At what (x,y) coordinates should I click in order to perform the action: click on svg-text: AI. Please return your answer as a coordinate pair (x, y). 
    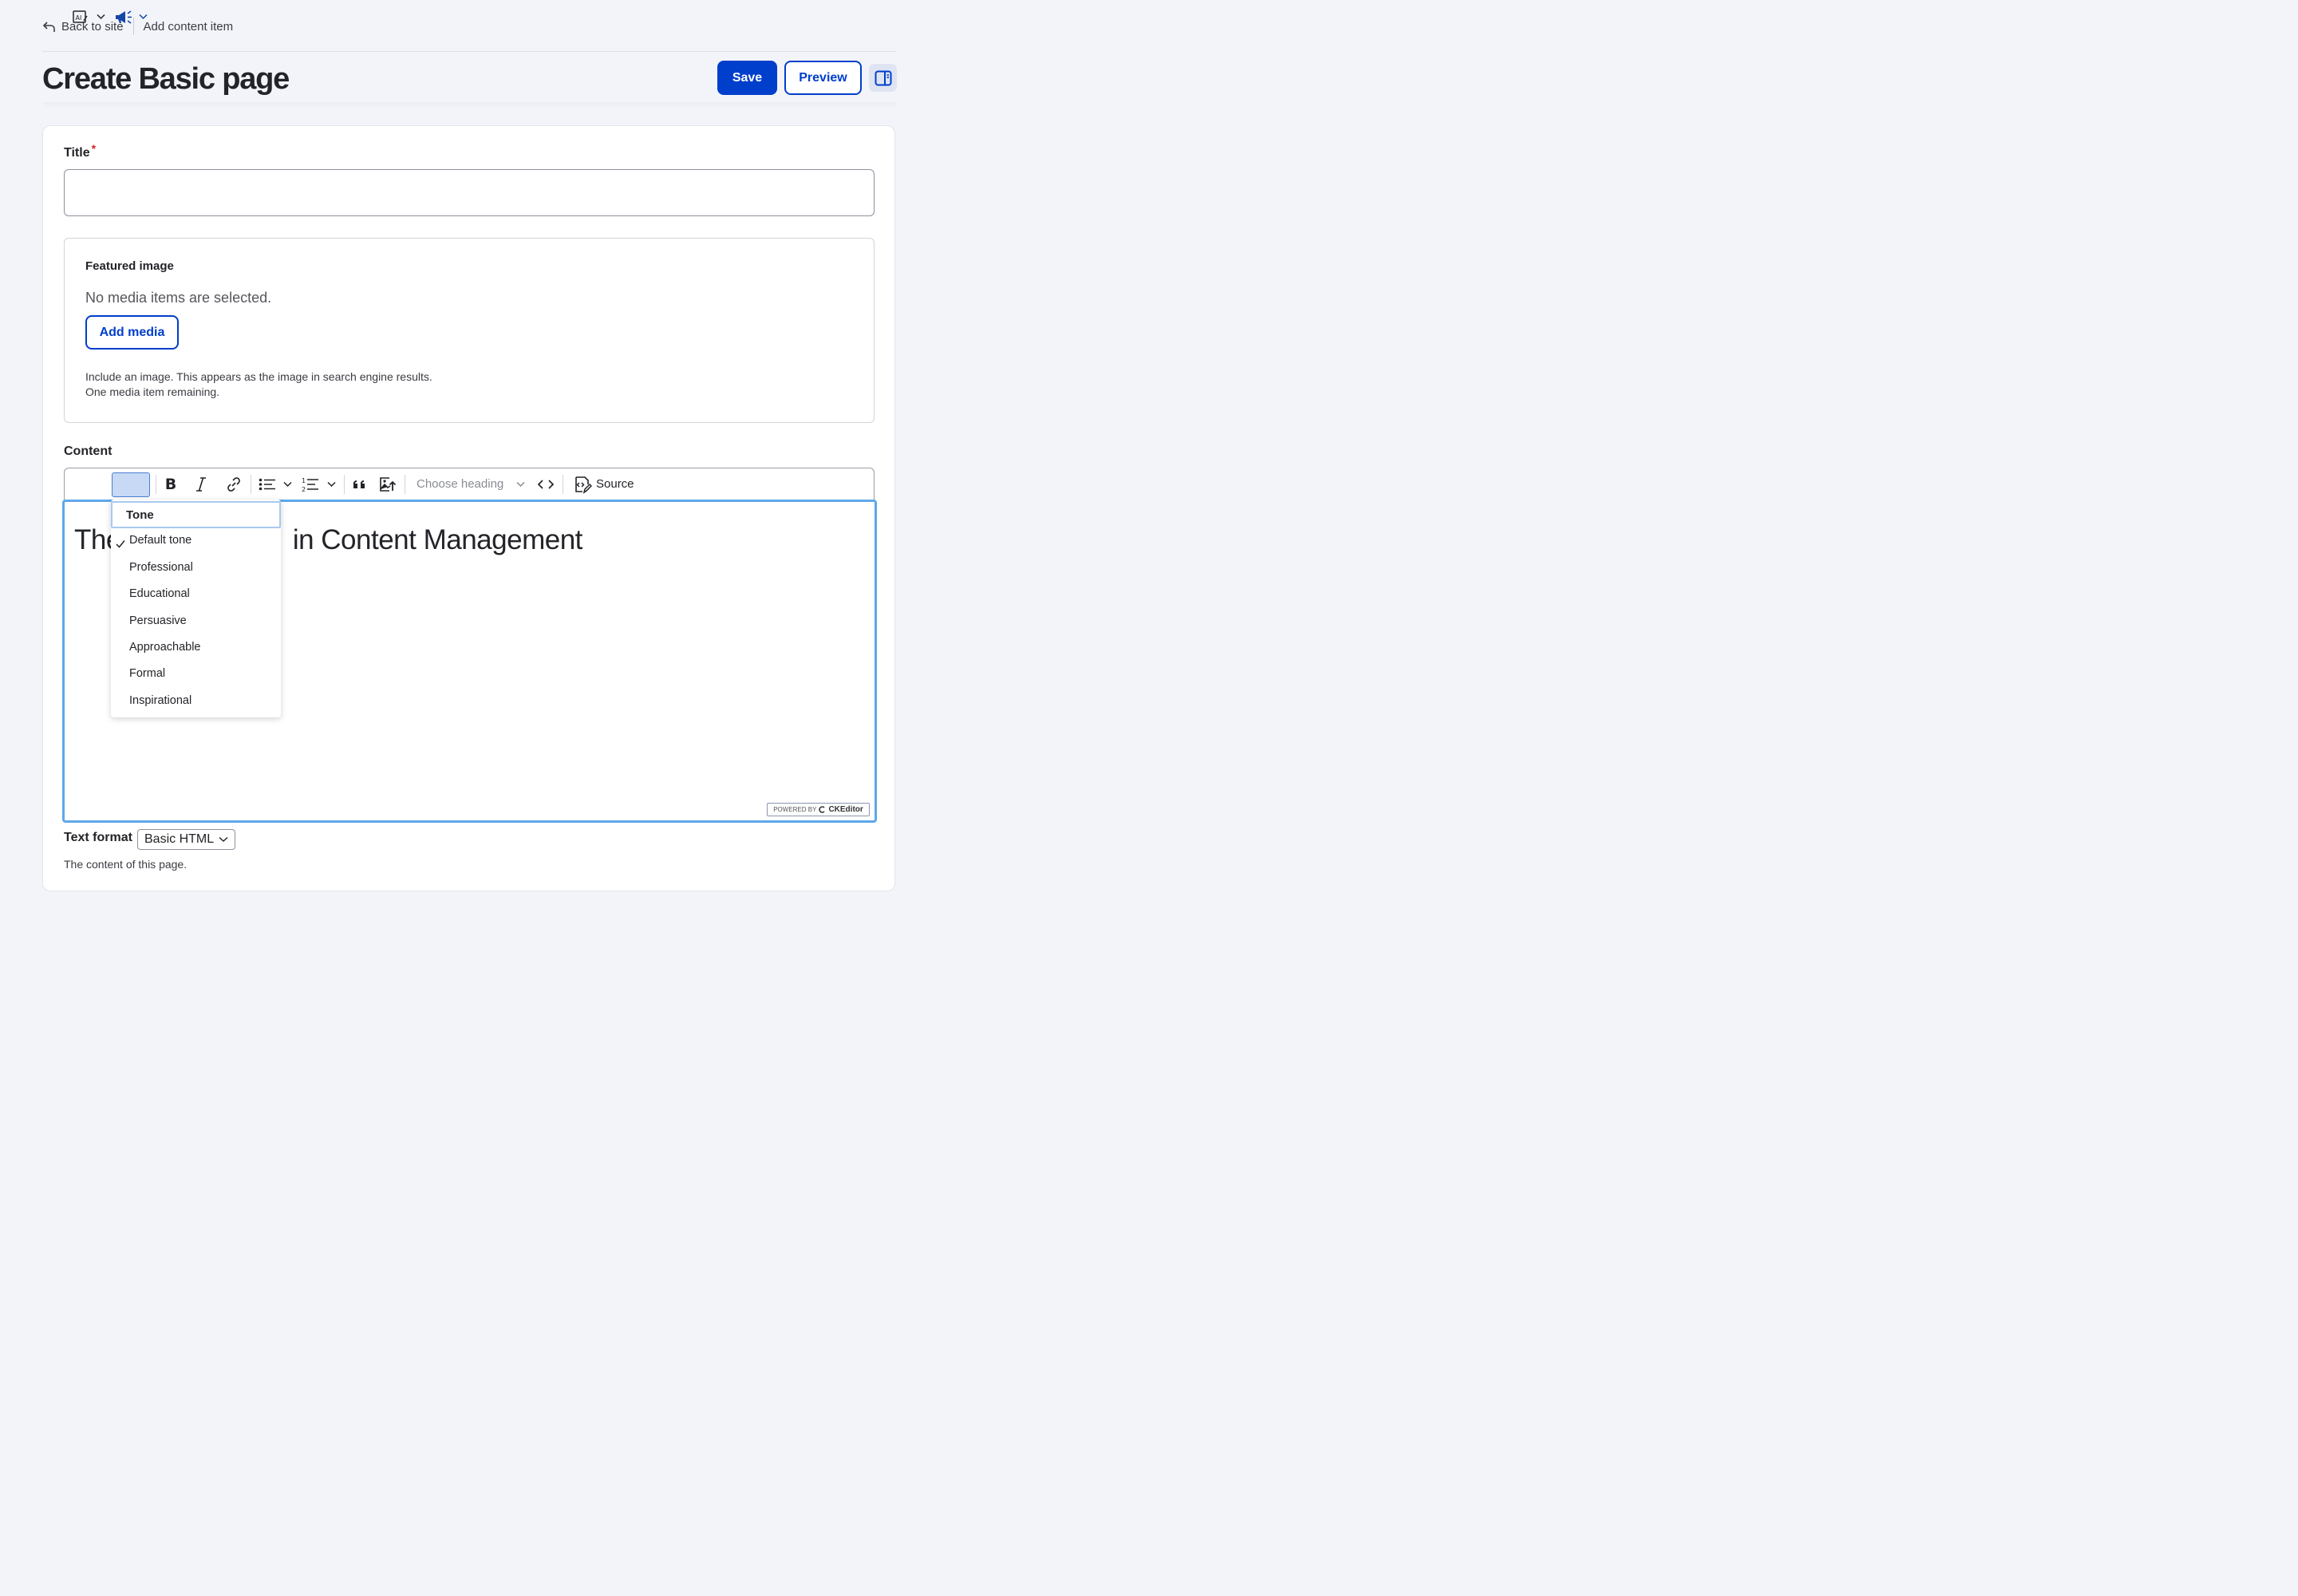
    Looking at the image, I should click on (79, 18).